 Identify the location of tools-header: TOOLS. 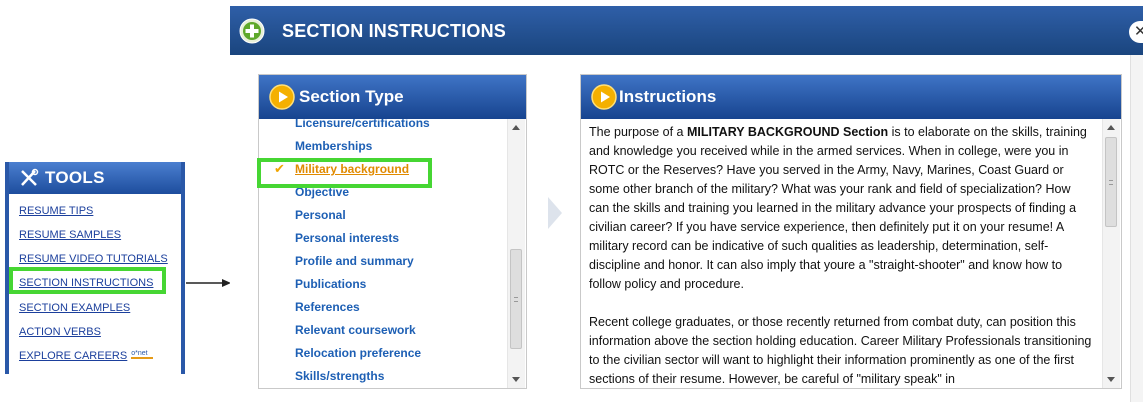
(95, 178).